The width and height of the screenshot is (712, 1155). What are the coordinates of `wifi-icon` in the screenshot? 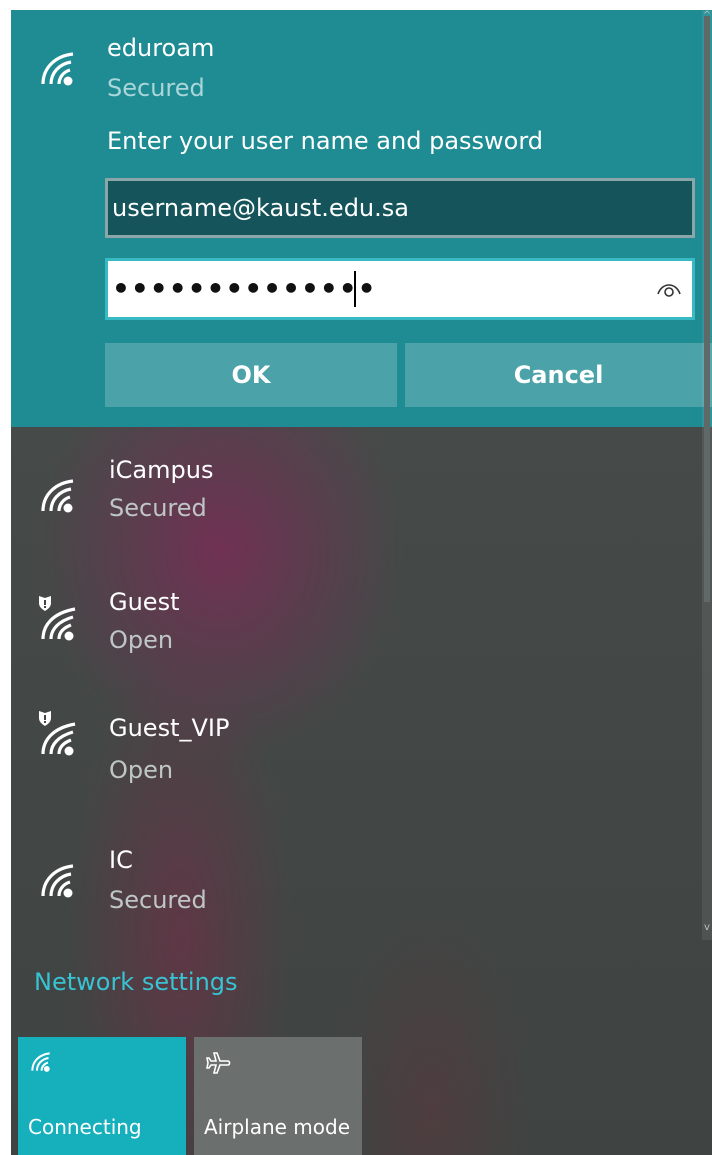 It's located at (40, 1062).